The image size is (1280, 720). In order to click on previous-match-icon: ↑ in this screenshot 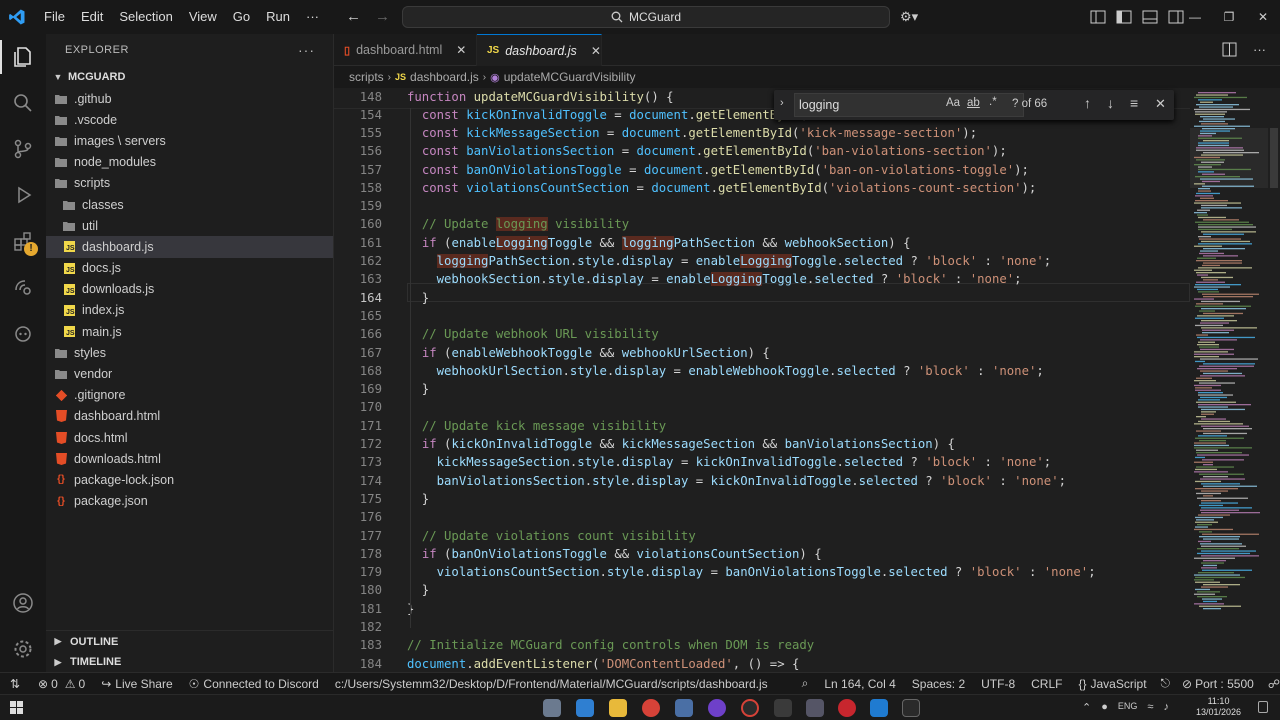, I will do `click(1087, 103)`.